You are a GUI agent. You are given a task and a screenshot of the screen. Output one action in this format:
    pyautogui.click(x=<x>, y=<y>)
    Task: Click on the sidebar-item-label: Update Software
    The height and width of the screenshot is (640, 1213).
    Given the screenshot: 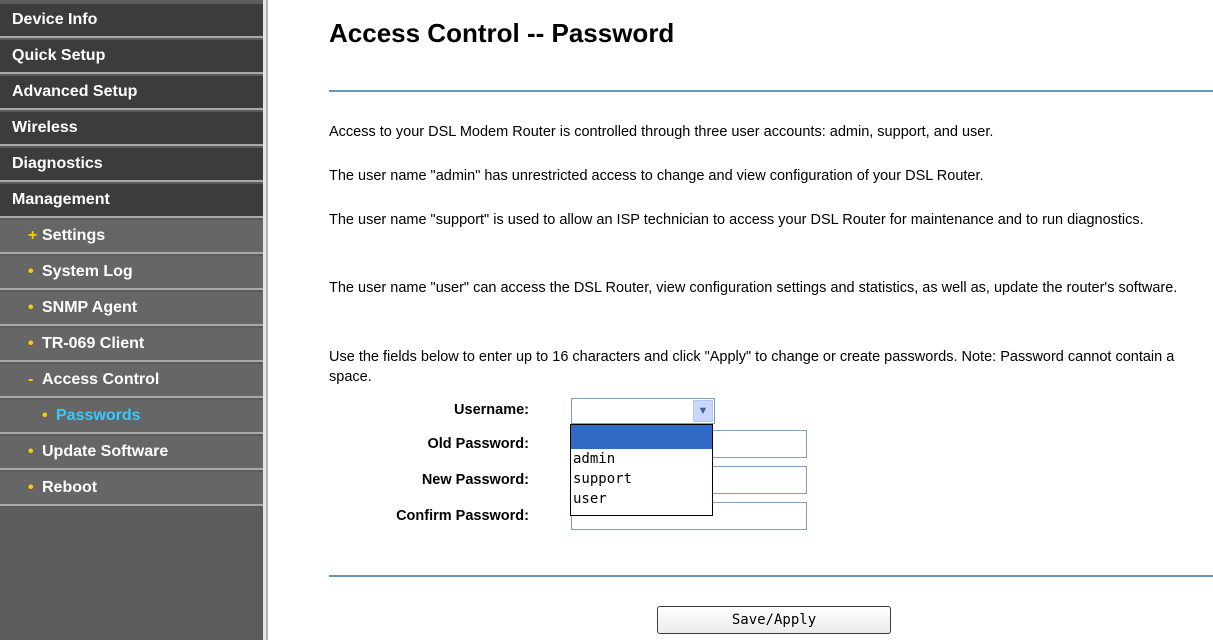 What is the action you would take?
    pyautogui.click(x=105, y=451)
    